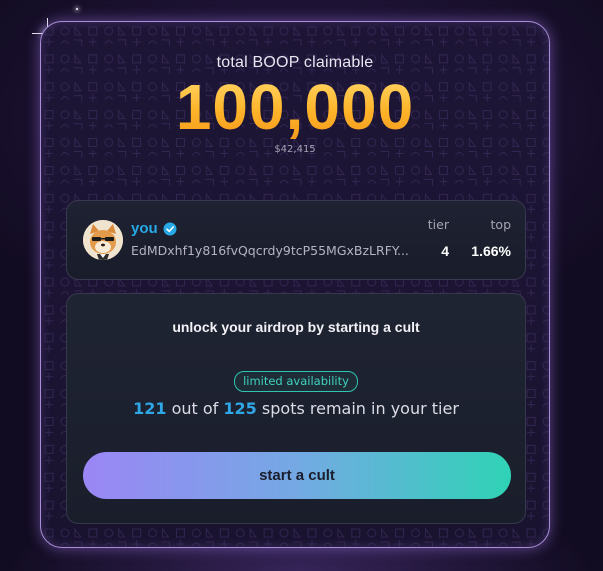 The width and height of the screenshot is (603, 571). I want to click on shiba-dog-avatar-icon, so click(103, 240).